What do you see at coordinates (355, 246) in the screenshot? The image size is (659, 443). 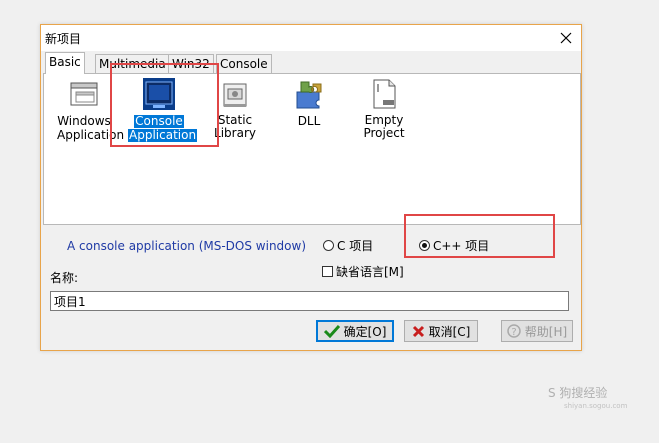 I see `radio-c-label: C 项目` at bounding box center [355, 246].